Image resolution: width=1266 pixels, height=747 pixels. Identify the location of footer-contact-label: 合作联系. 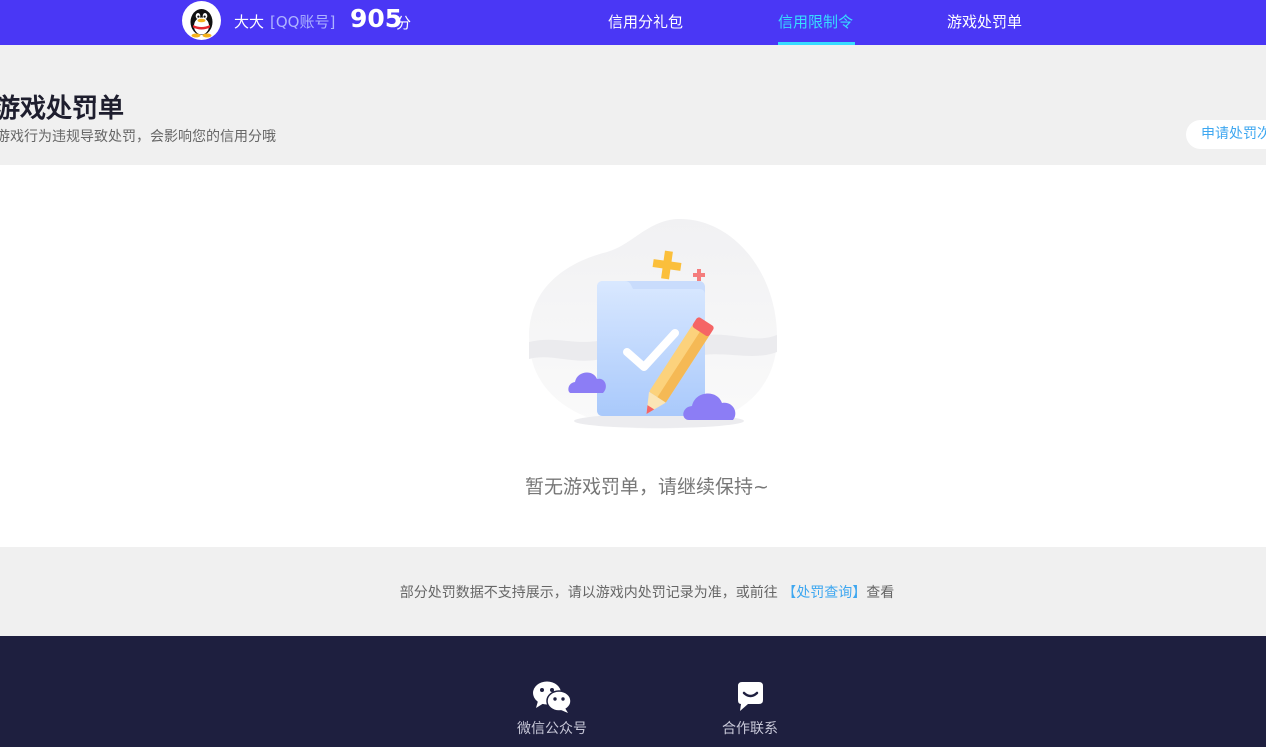
(750, 729).